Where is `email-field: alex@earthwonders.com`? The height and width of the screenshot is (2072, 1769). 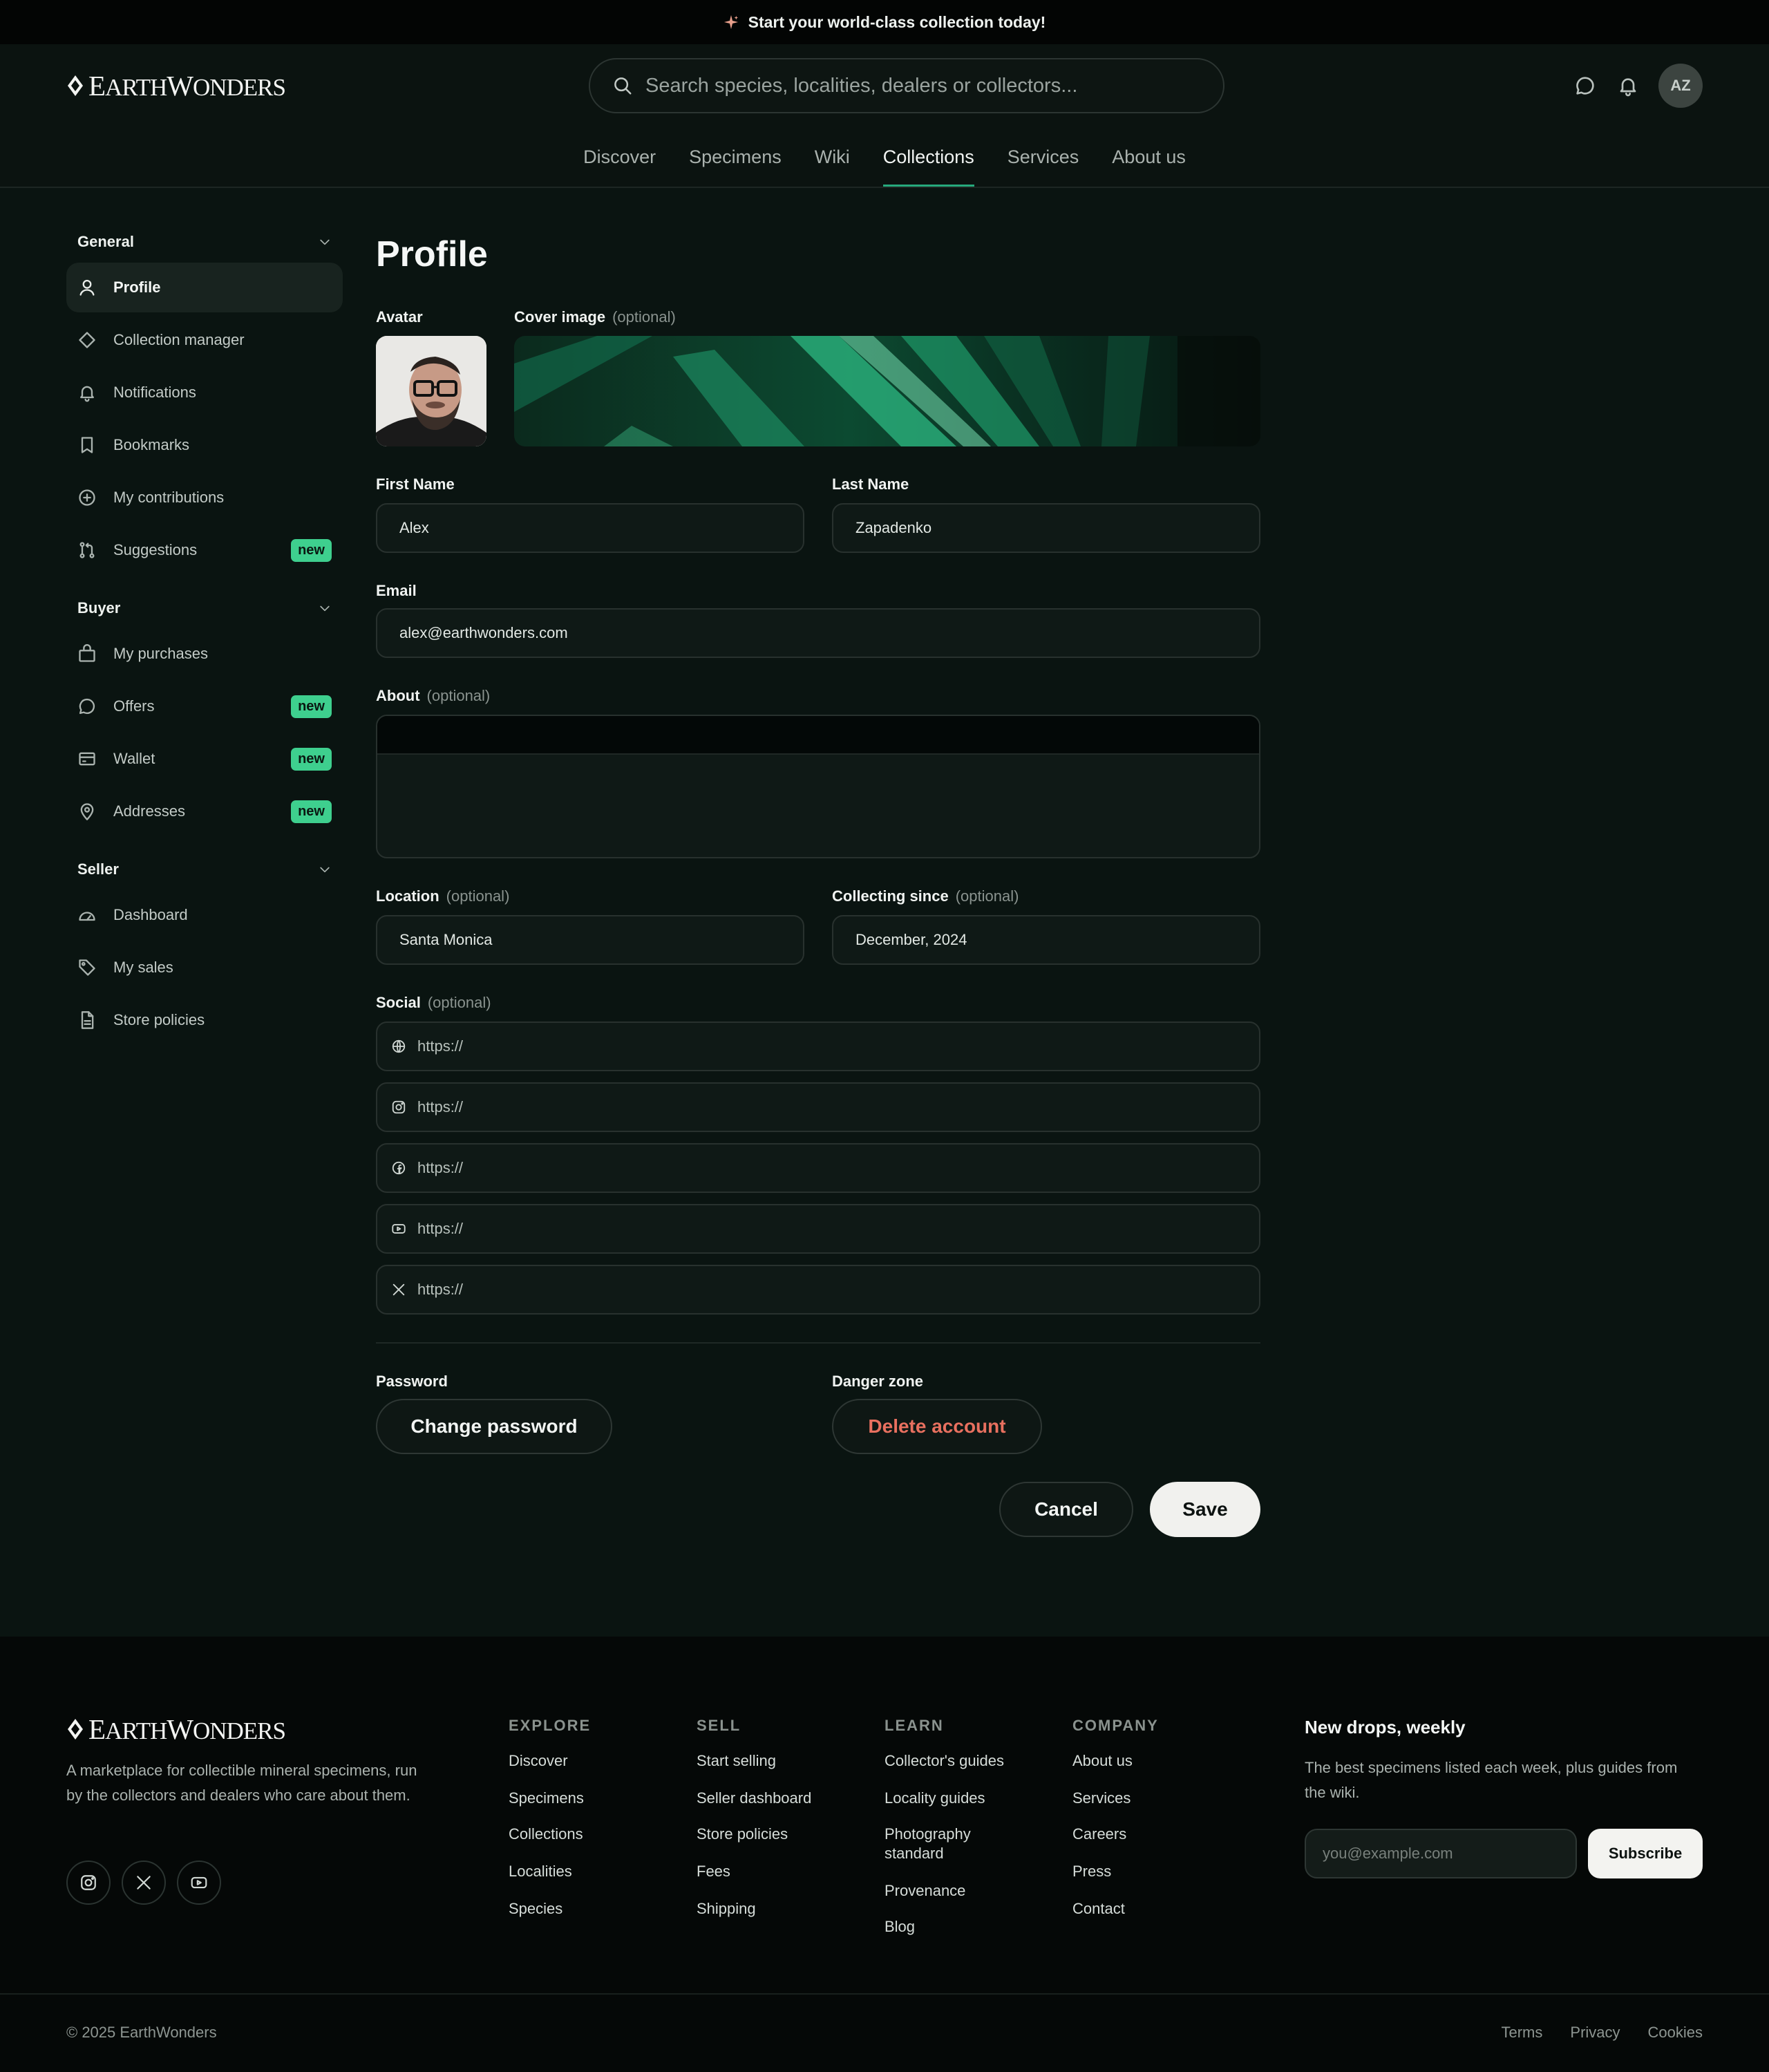
email-field: alex@earthwonders.com is located at coordinates (818, 633).